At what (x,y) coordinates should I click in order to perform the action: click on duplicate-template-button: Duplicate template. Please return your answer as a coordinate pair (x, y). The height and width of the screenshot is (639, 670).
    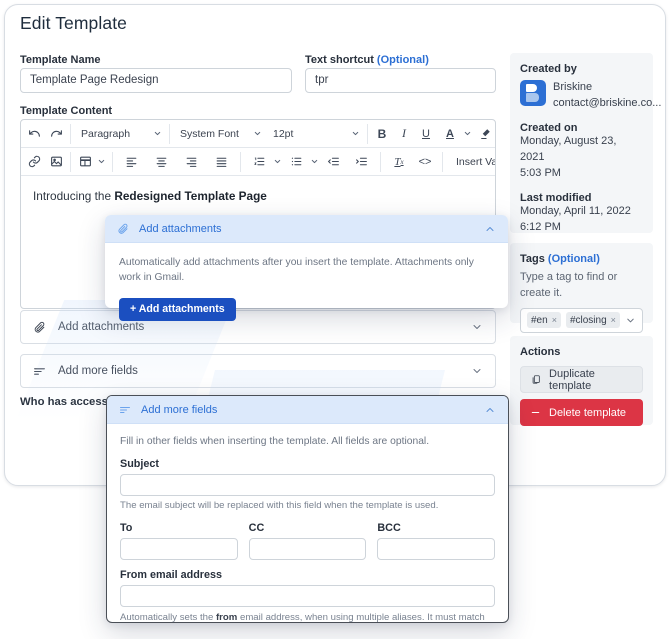
    Looking at the image, I should click on (581, 379).